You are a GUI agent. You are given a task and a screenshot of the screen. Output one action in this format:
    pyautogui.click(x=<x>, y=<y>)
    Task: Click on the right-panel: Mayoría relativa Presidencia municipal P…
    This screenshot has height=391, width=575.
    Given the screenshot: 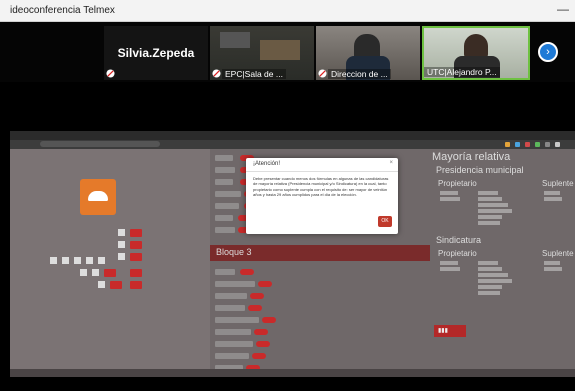 What is the action you would take?
    pyautogui.click(x=502, y=263)
    